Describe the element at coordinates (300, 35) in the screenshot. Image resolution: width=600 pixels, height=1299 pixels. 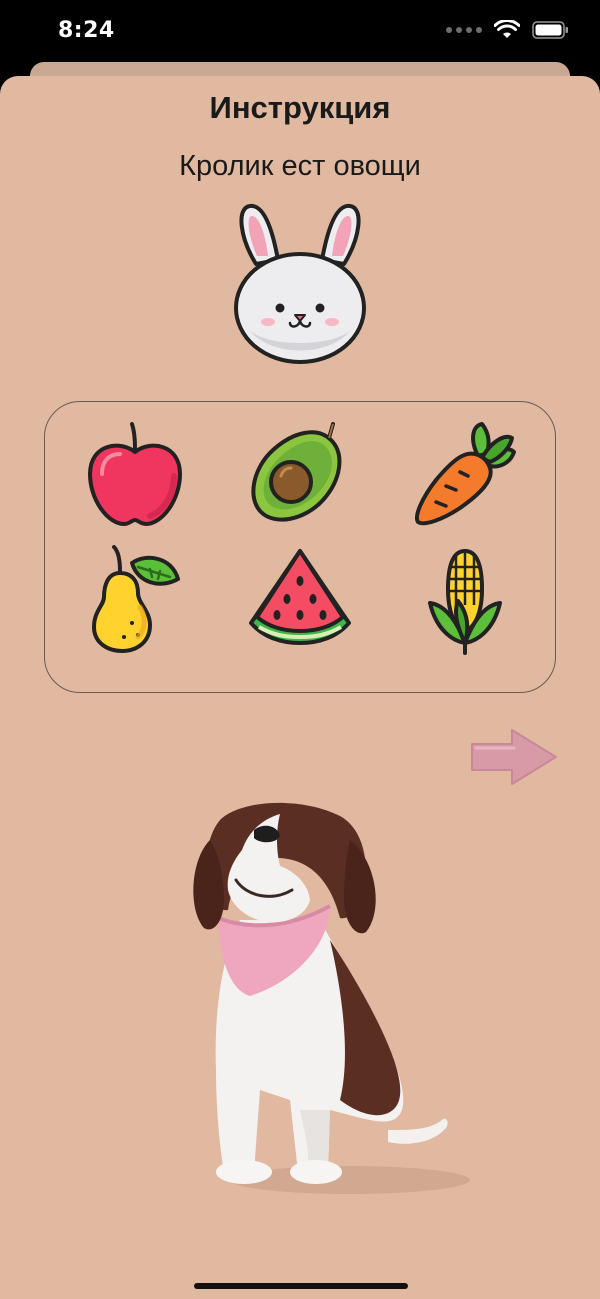
I see `status-bar: 8:24` at that location.